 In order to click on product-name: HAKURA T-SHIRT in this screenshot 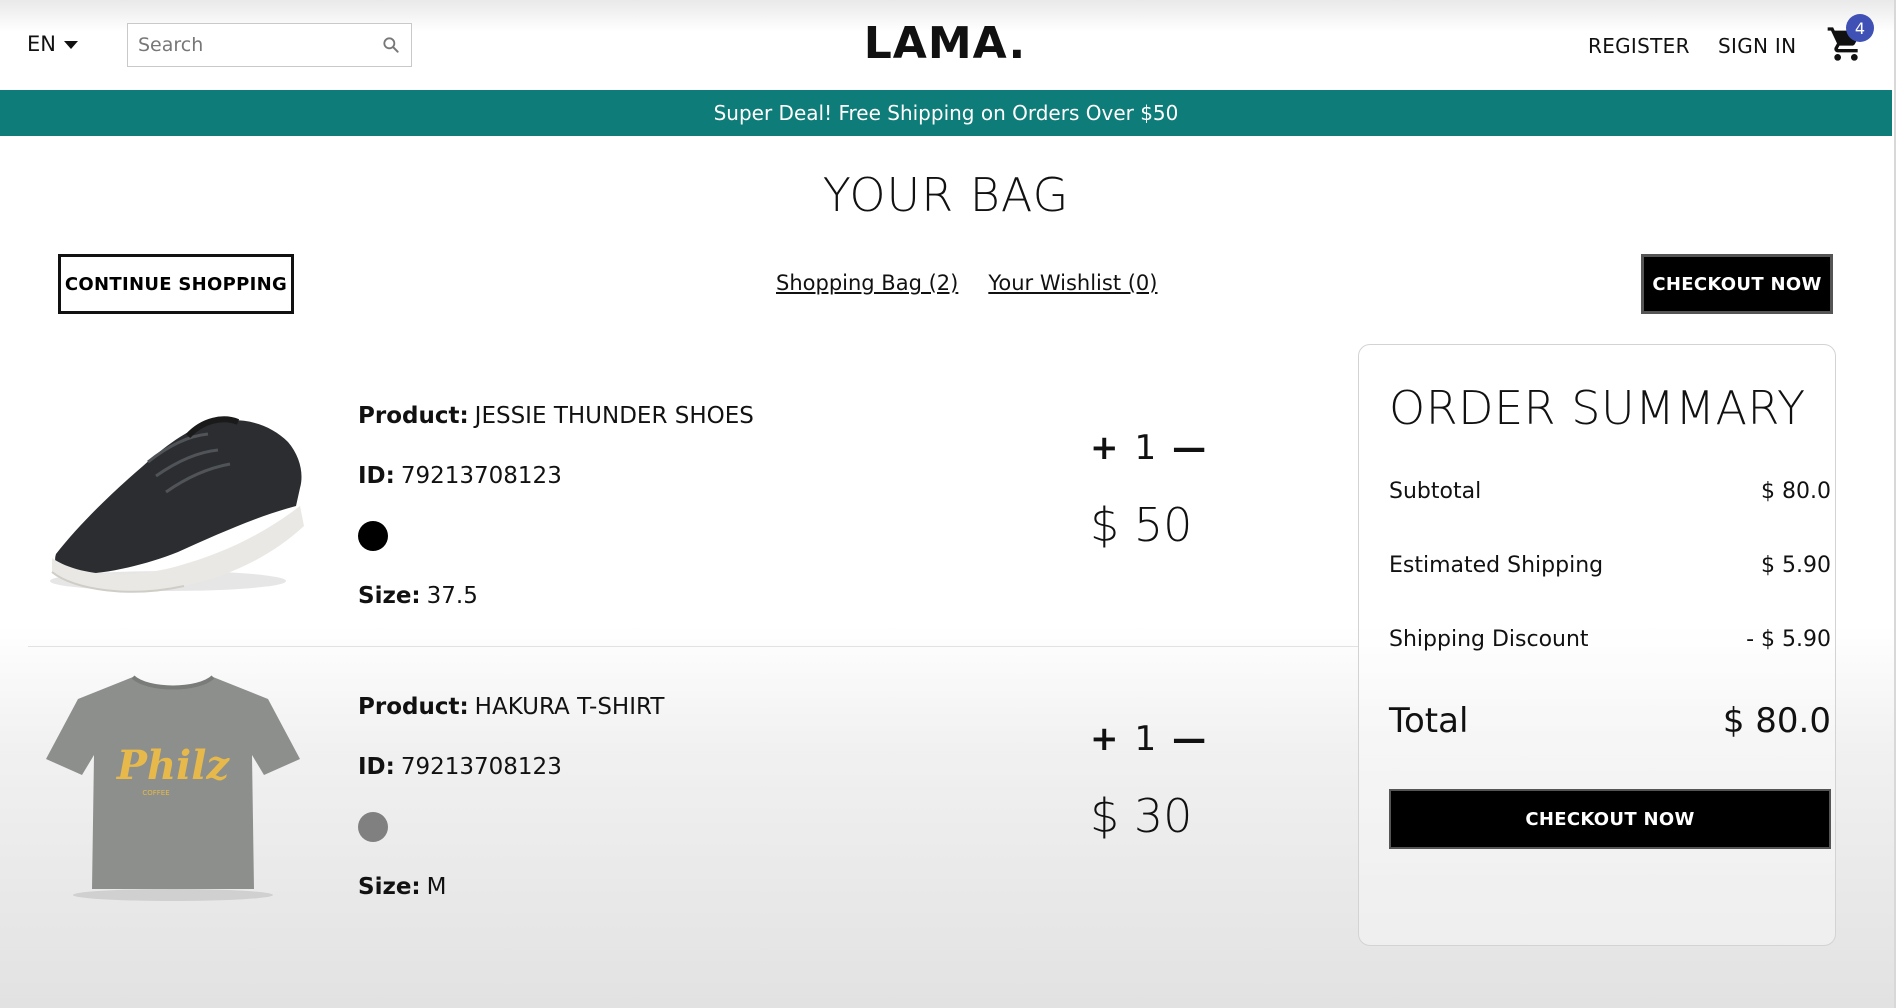, I will do `click(569, 707)`.